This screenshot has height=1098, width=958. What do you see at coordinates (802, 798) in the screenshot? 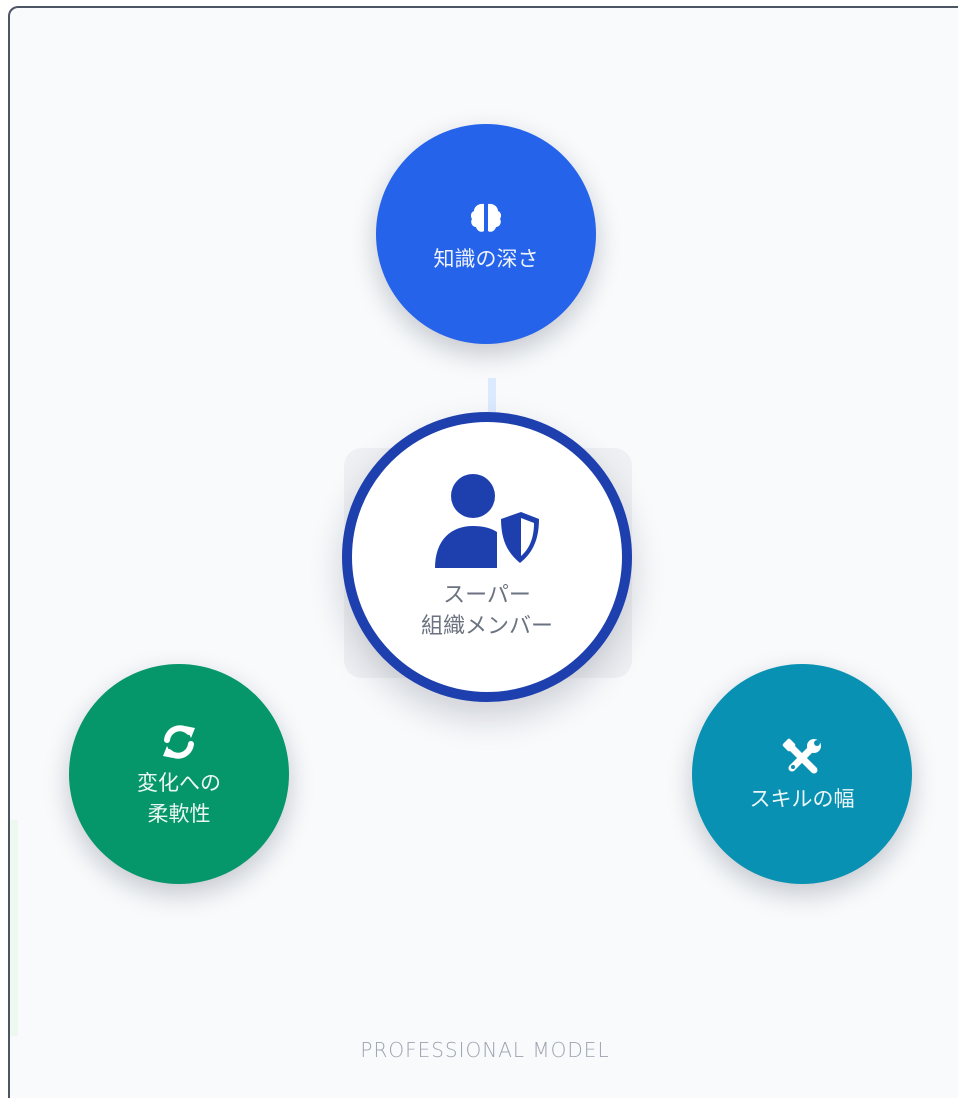
I see `skill-breadth-label: スキルの幅` at bounding box center [802, 798].